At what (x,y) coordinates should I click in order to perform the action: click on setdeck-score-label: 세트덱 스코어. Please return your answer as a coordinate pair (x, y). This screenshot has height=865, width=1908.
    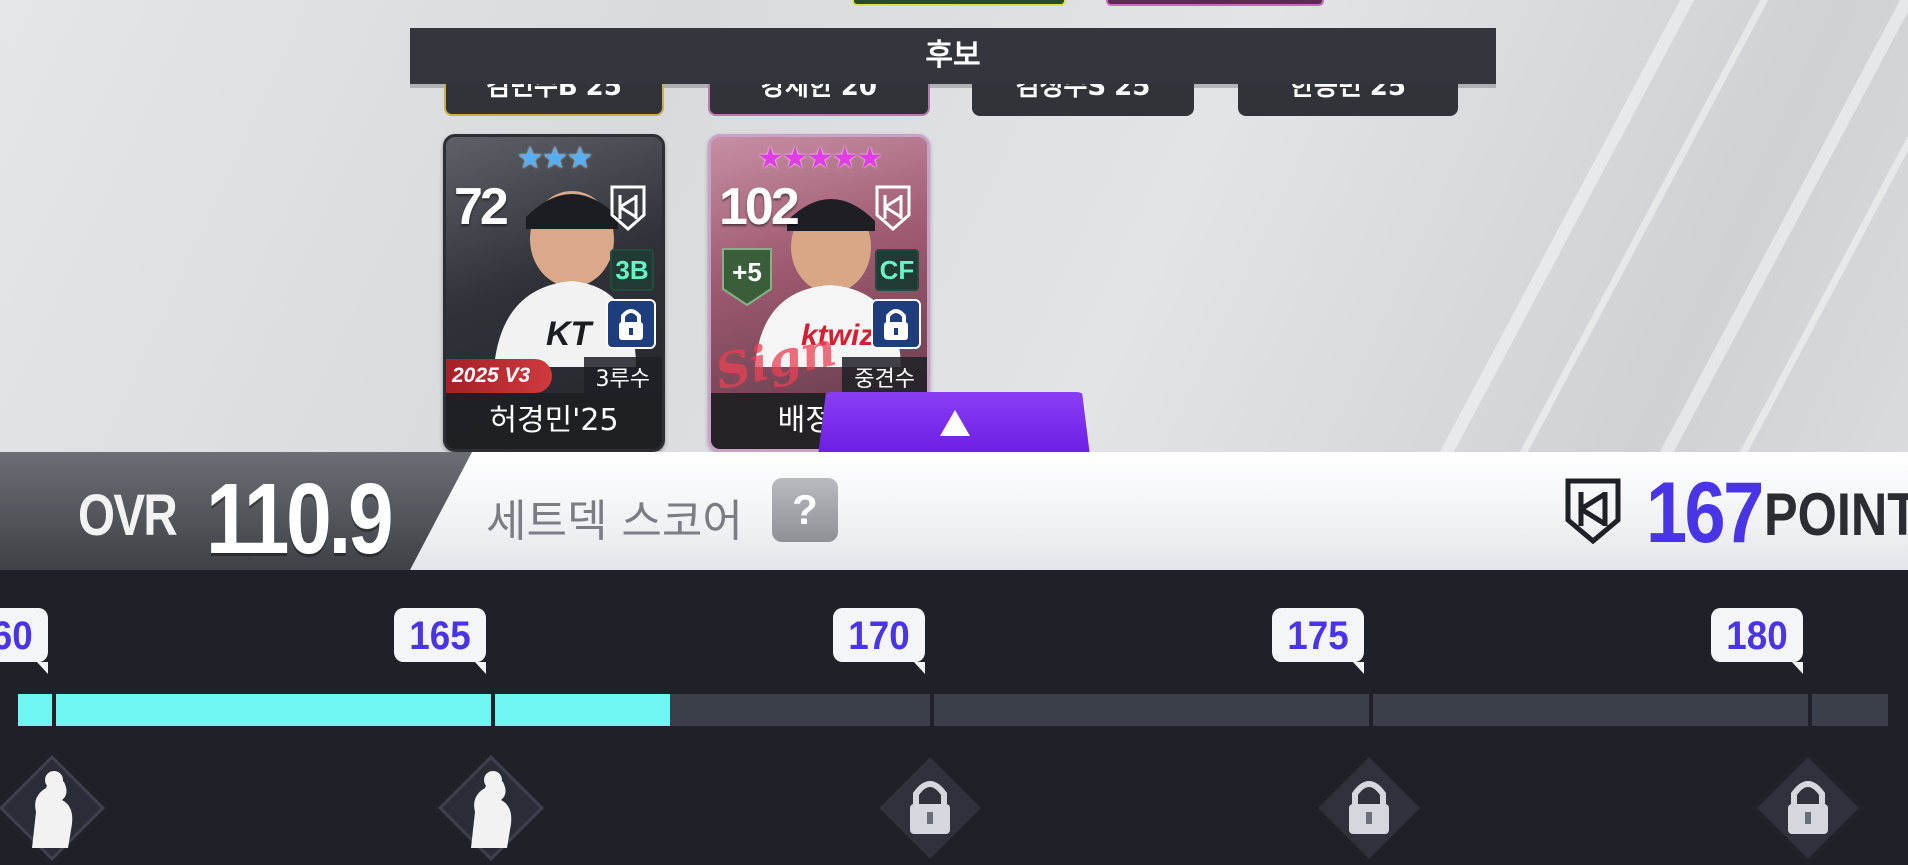
    Looking at the image, I should click on (614, 521).